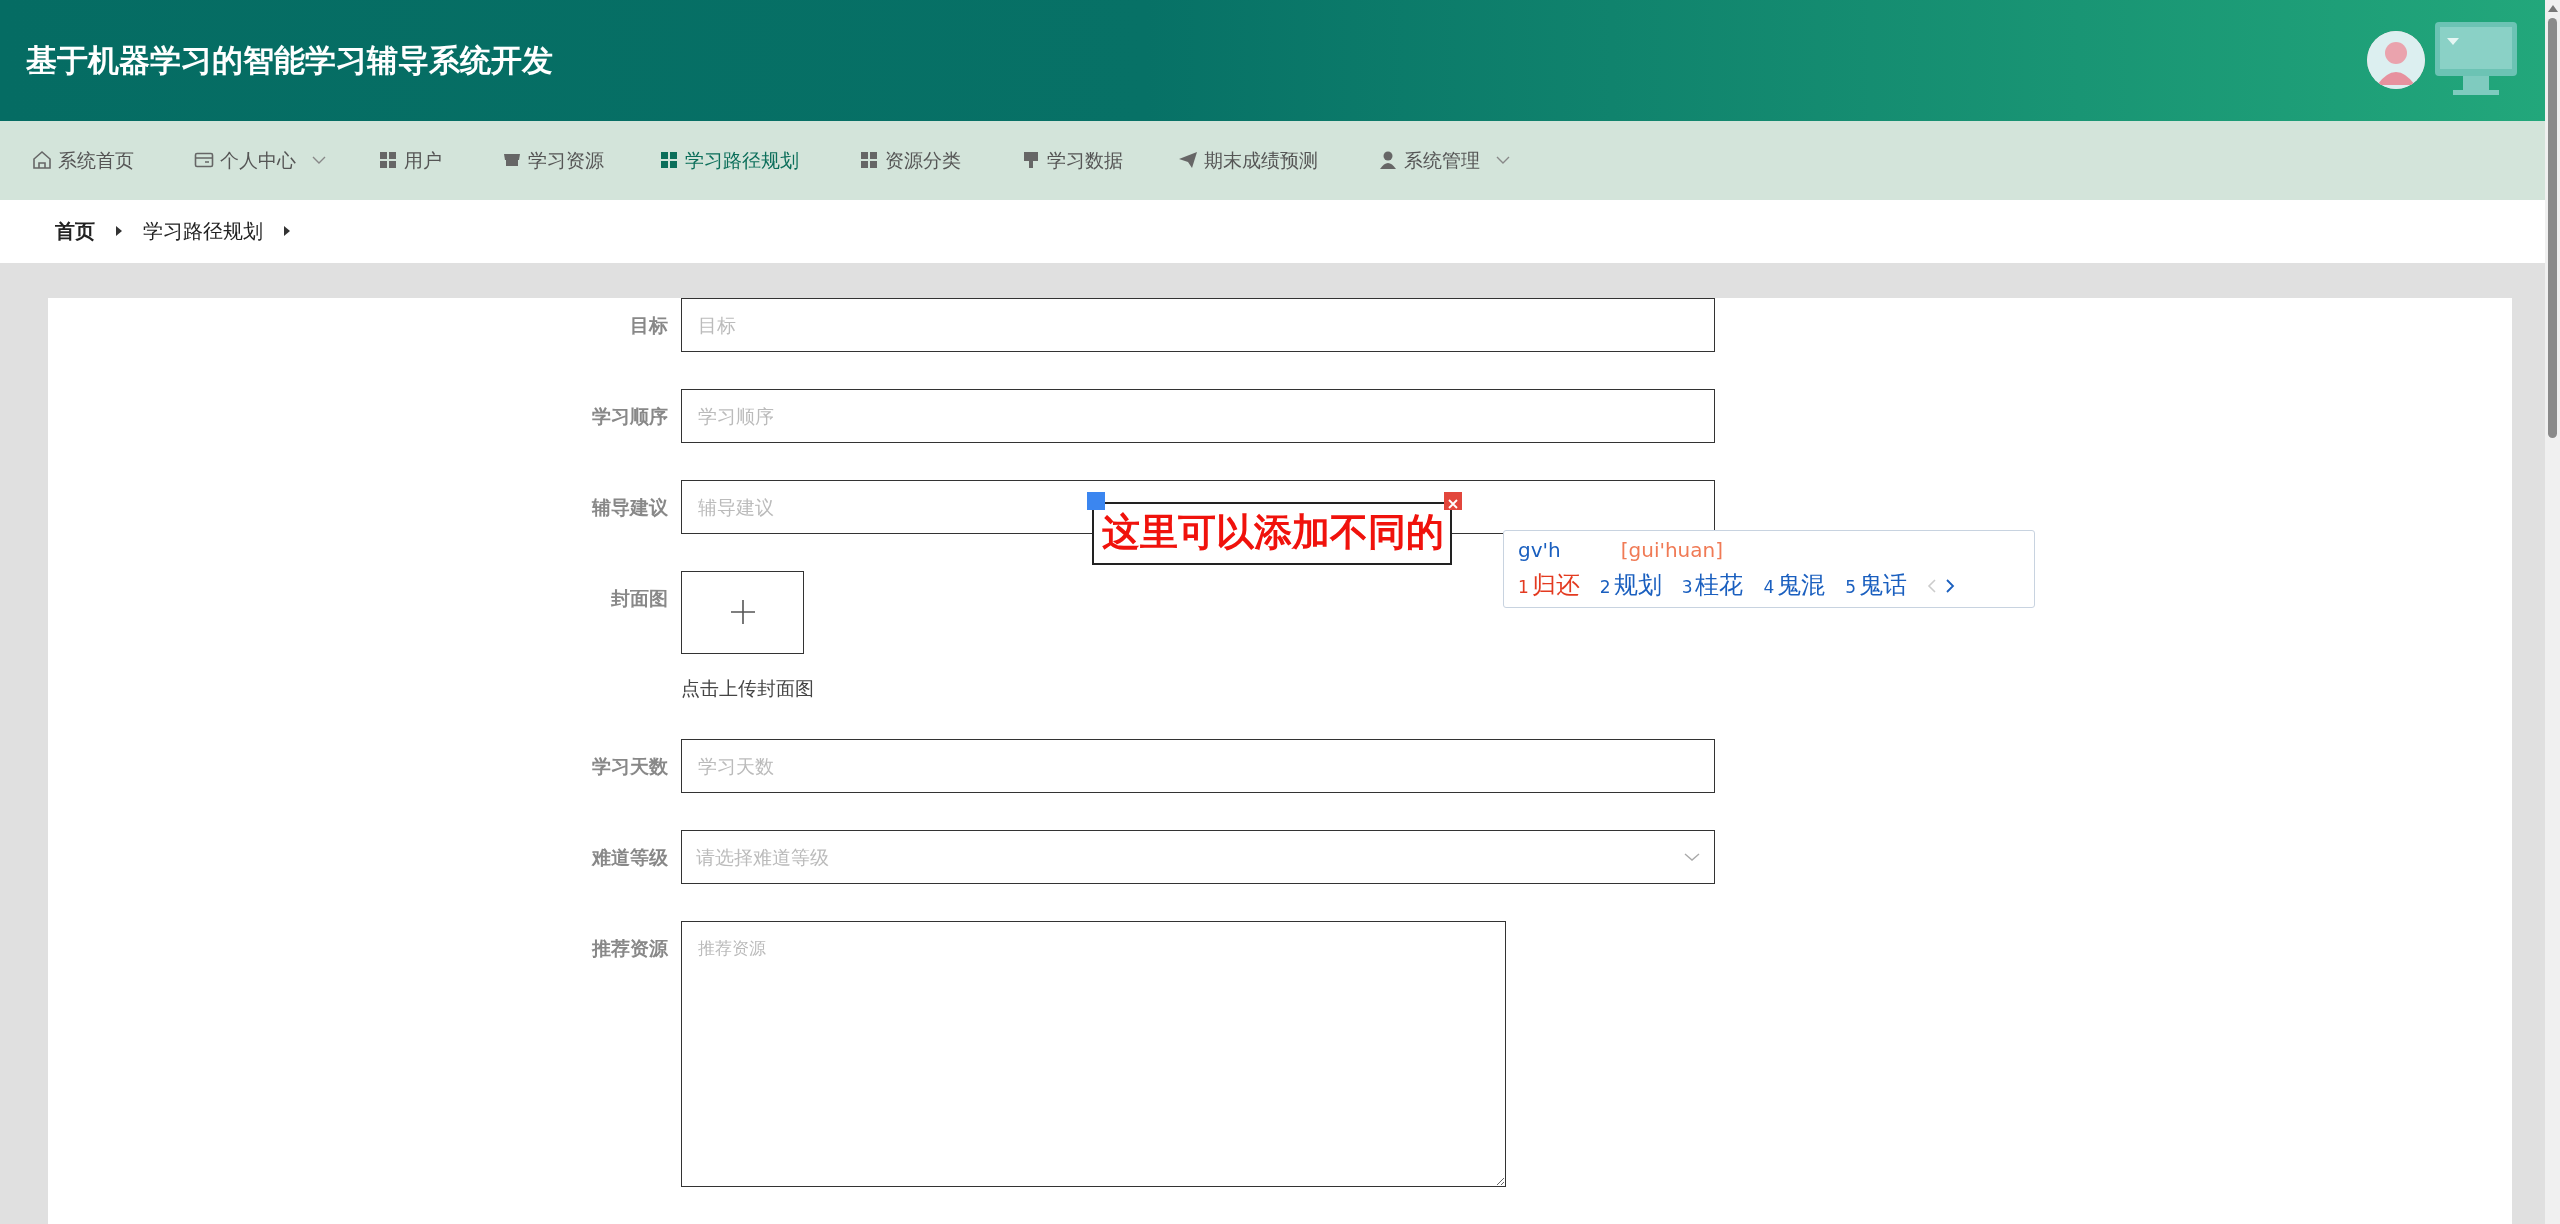  Describe the element at coordinates (639, 598) in the screenshot. I see `field-label: 封面图` at that location.